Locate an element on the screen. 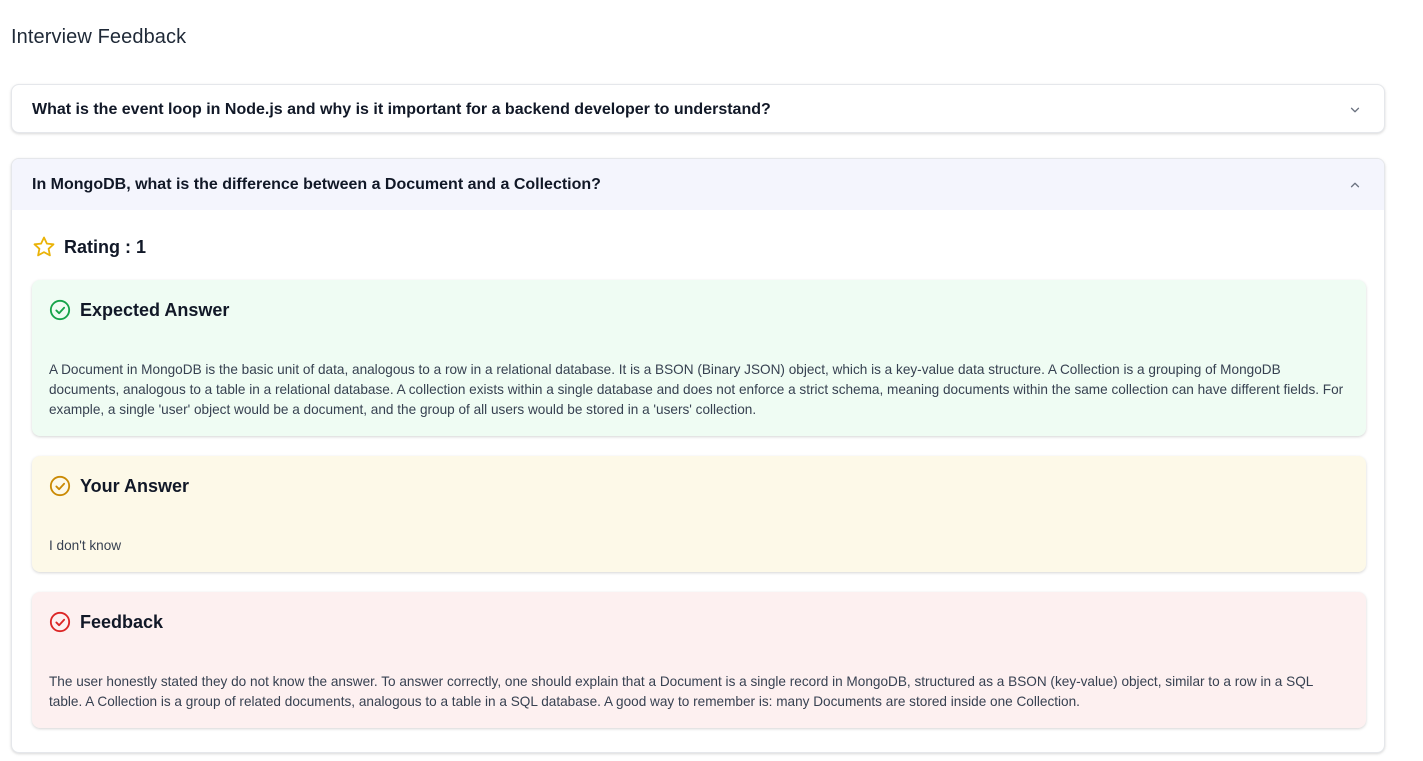  card-title: Feedback is located at coordinates (122, 621).